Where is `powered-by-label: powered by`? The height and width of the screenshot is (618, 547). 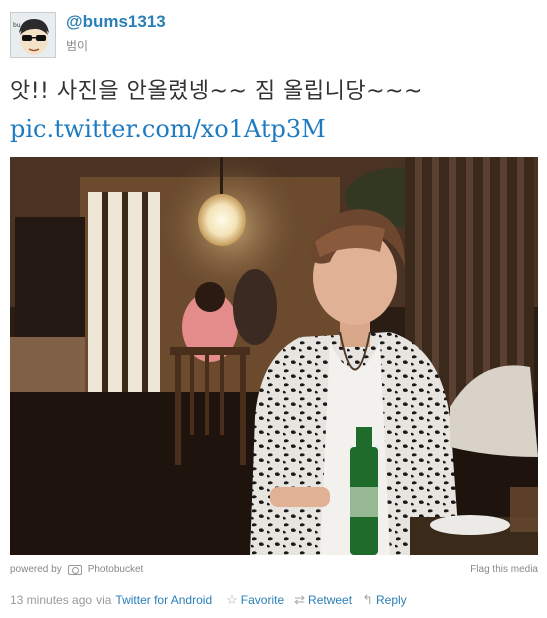
powered-by-label: powered by is located at coordinates (36, 569).